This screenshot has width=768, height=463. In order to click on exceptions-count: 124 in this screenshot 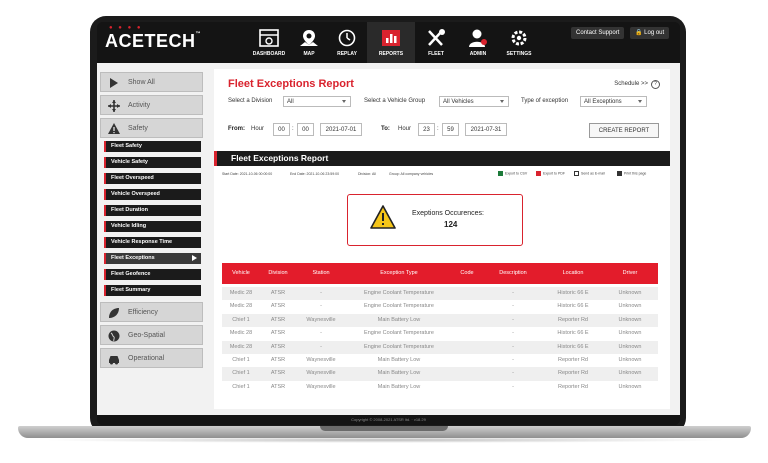, I will do `click(451, 224)`.